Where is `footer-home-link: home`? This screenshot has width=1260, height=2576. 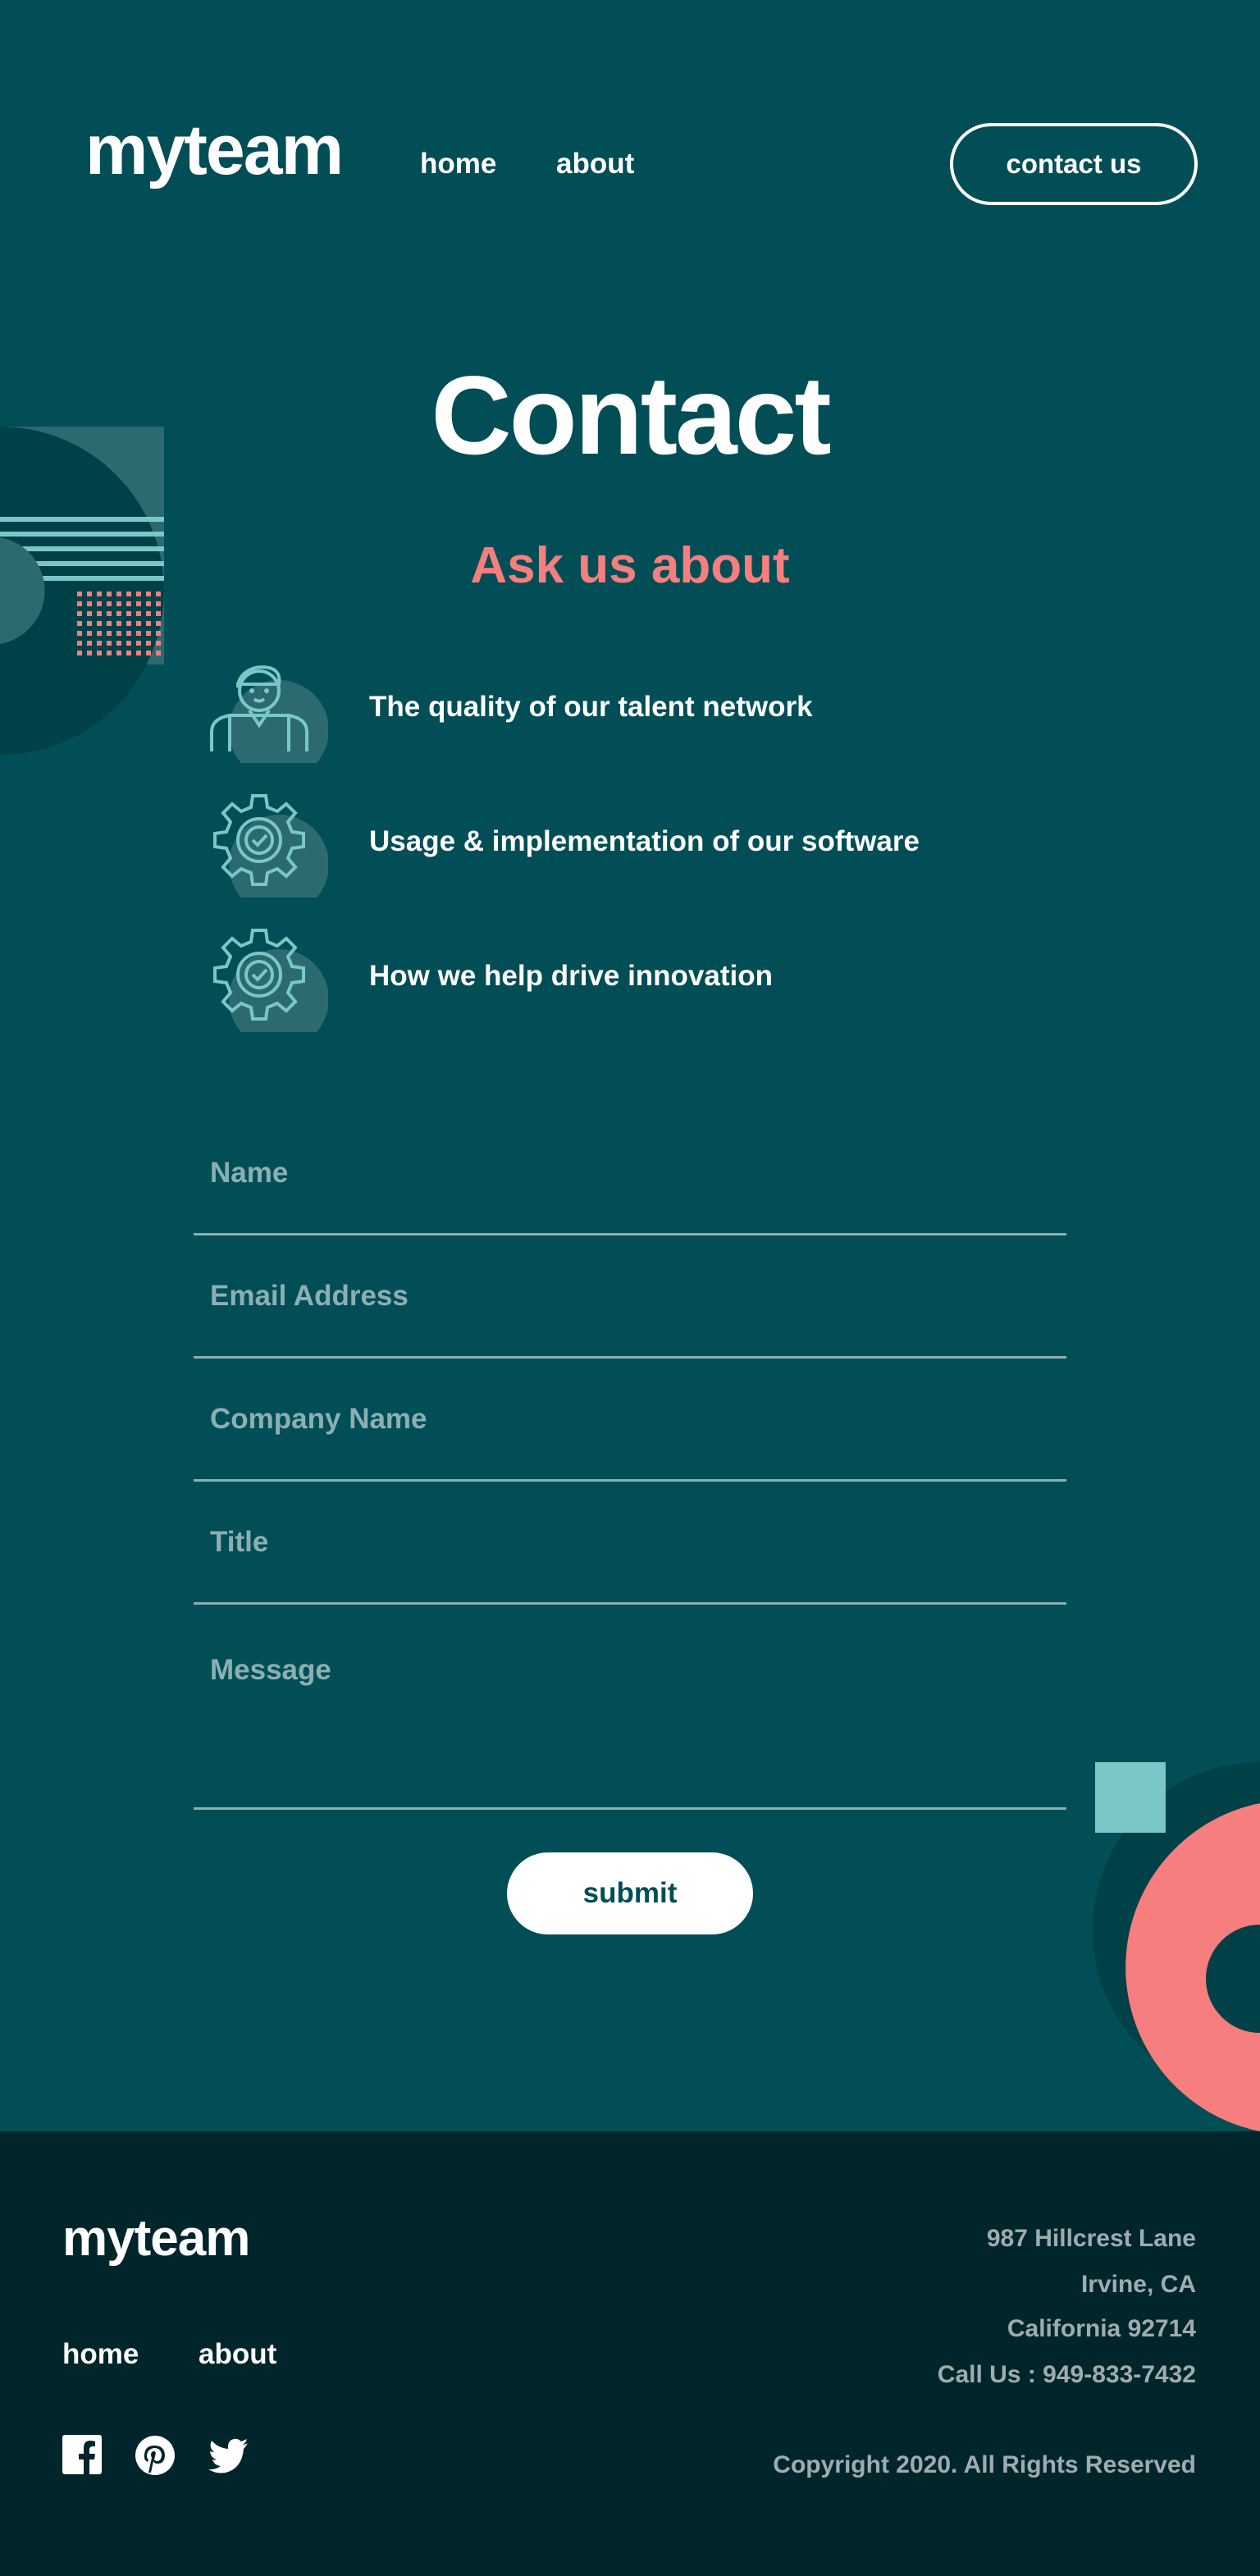 footer-home-link: home is located at coordinates (100, 2354).